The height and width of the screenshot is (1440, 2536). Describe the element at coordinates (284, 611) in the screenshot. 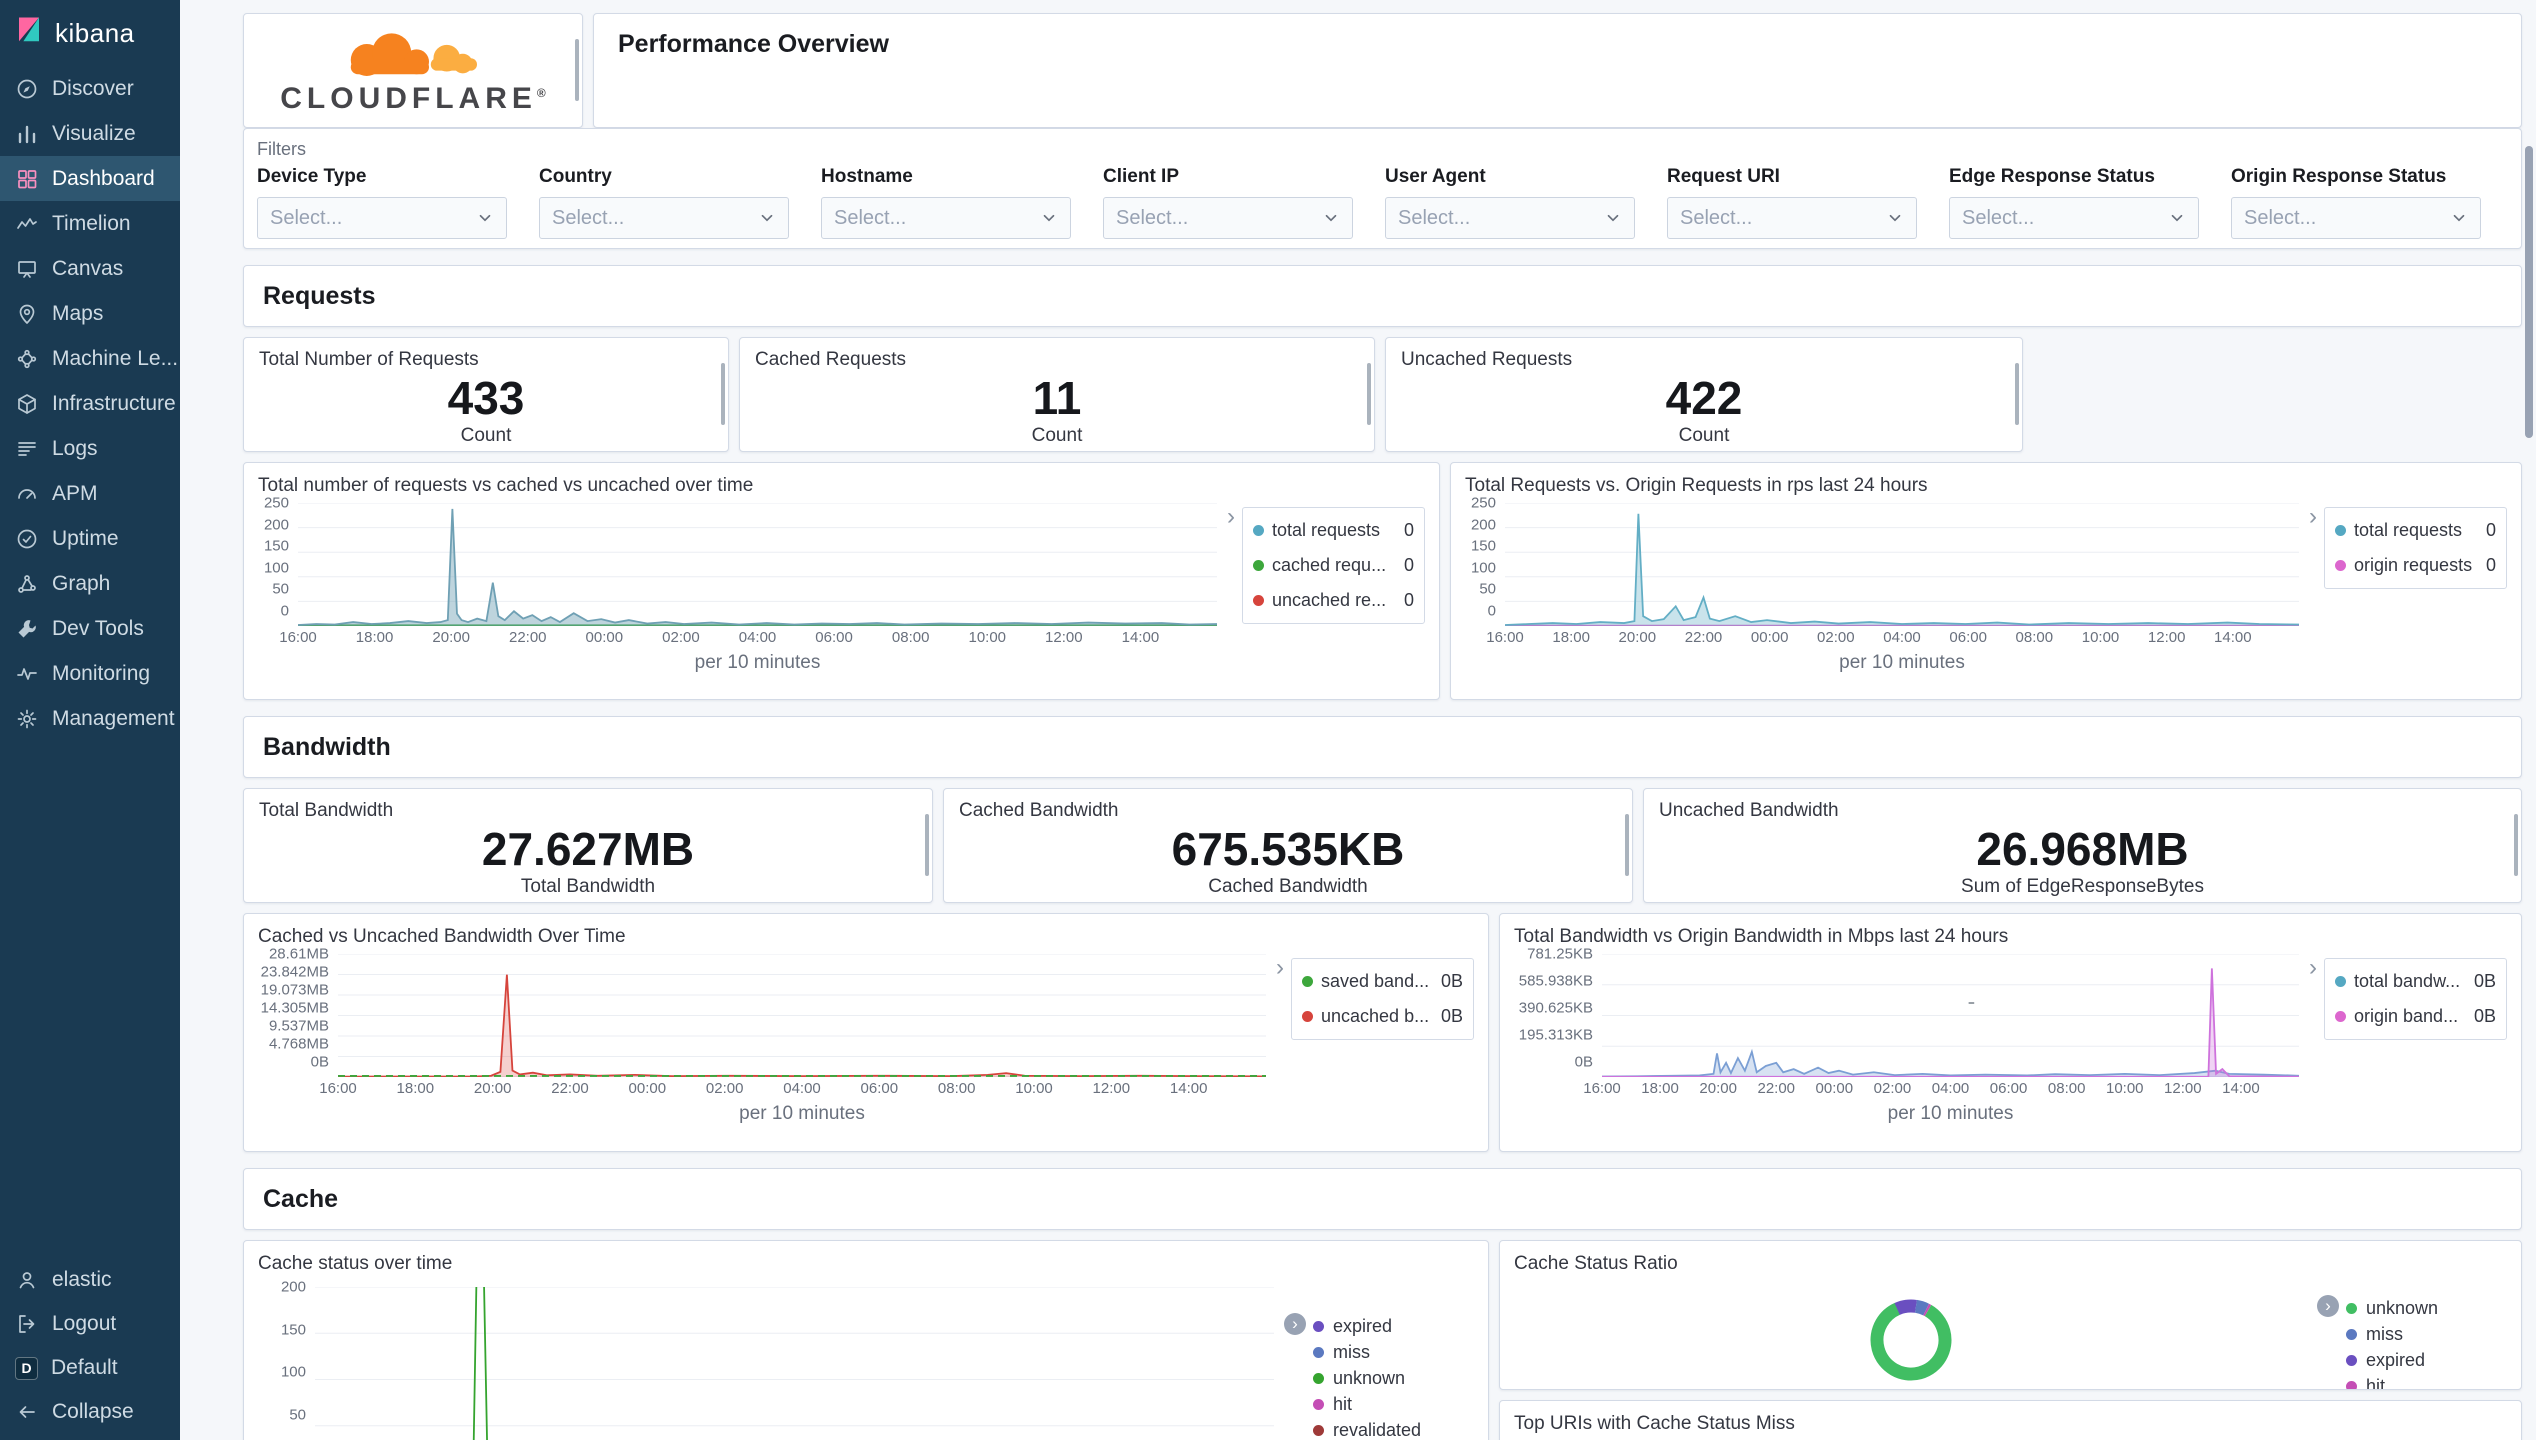

I see `y-tick-label: 0` at that location.